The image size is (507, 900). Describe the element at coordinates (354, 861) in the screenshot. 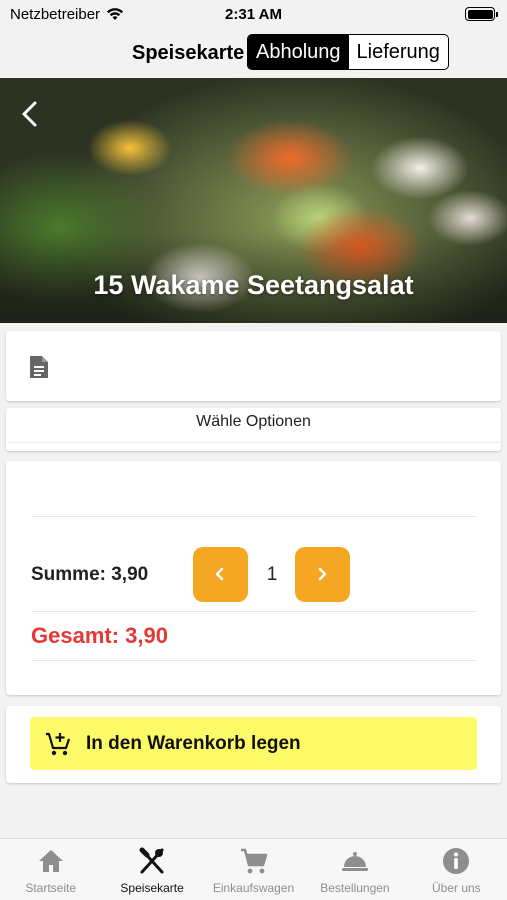

I see `cloche-icon` at that location.